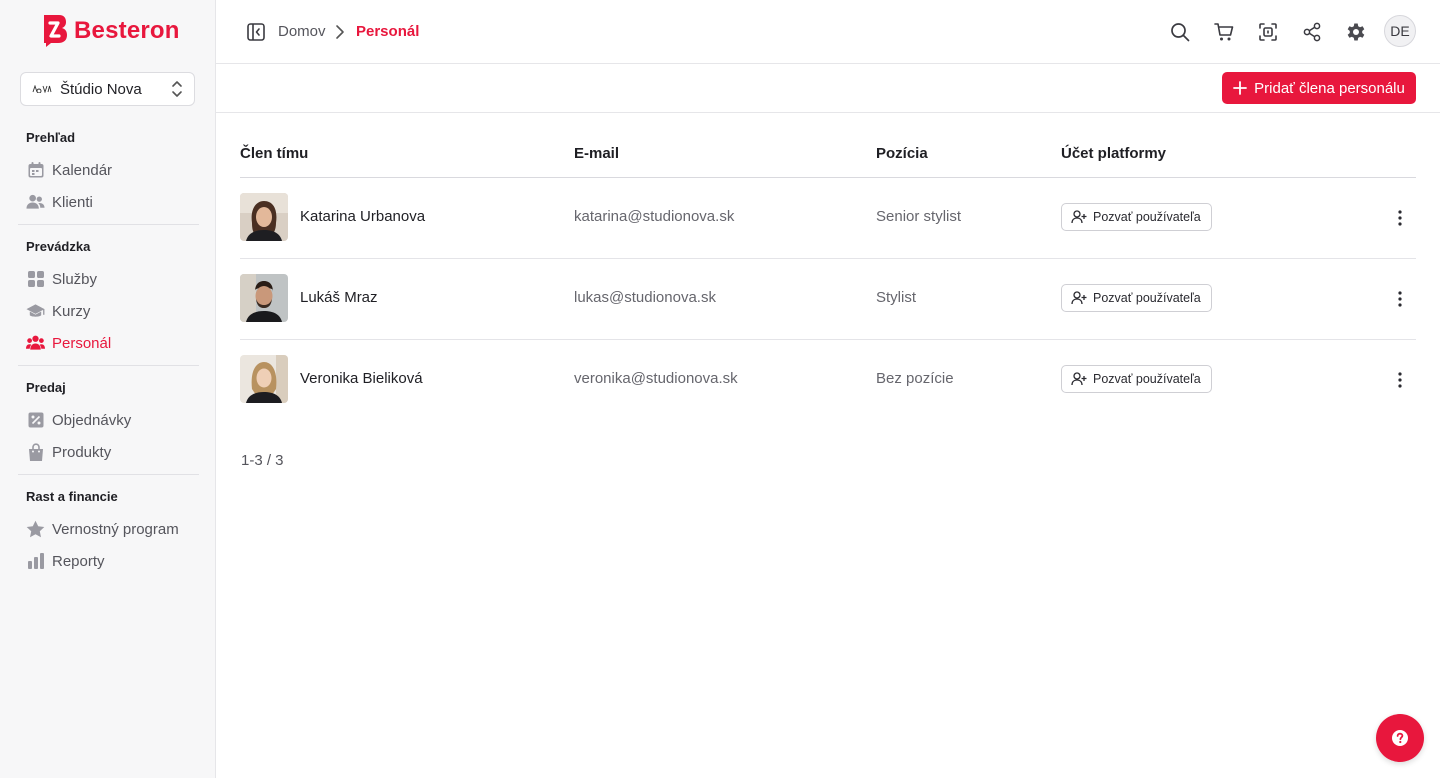 The width and height of the screenshot is (1440, 778). What do you see at coordinates (115, 529) in the screenshot?
I see `sidebar-item-label: Vernostný program` at bounding box center [115, 529].